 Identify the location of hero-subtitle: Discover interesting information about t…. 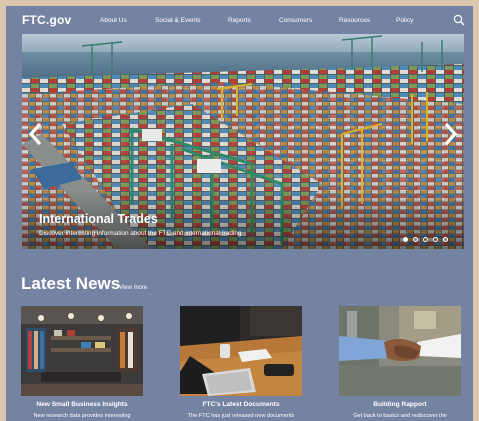
(140, 233).